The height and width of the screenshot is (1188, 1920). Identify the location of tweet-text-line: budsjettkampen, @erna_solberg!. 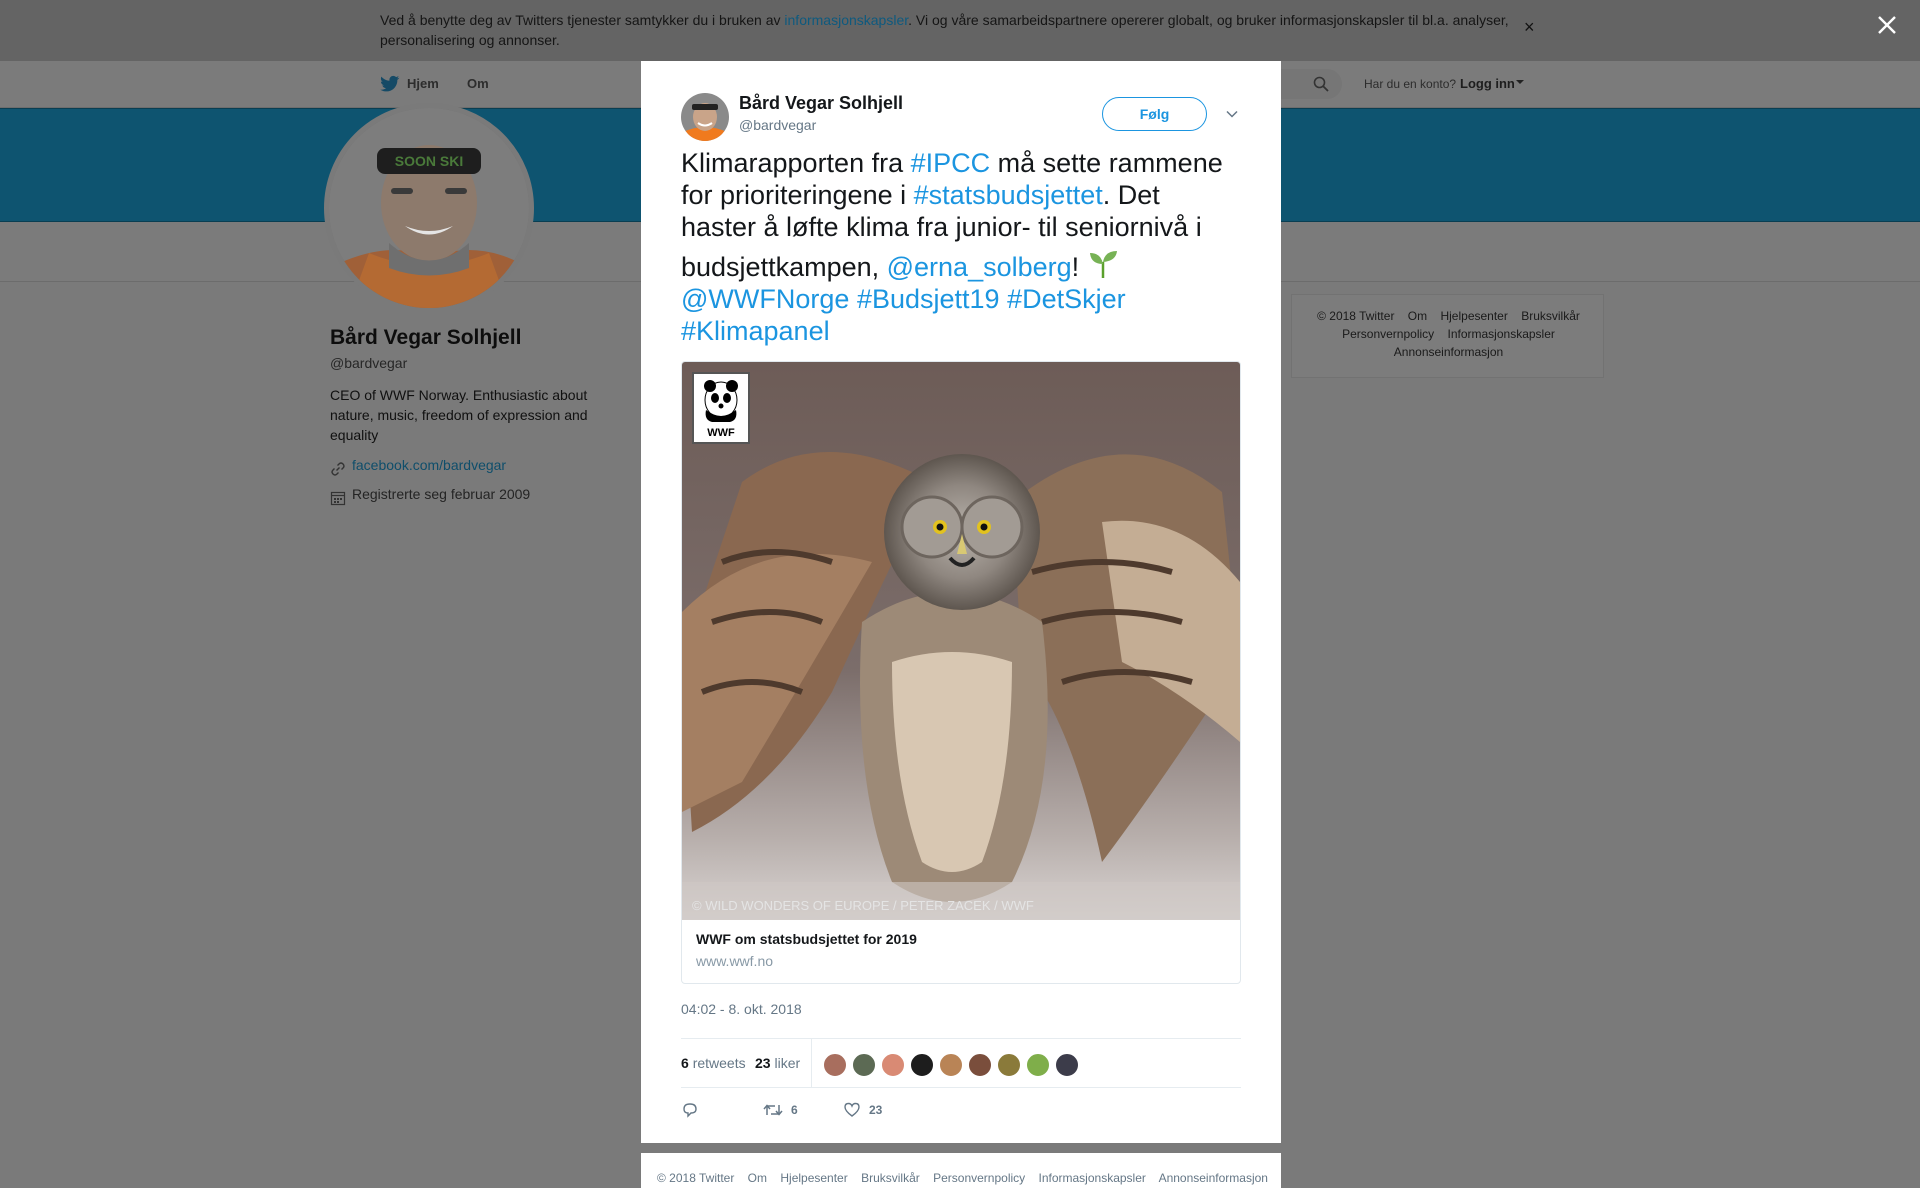
(963, 265).